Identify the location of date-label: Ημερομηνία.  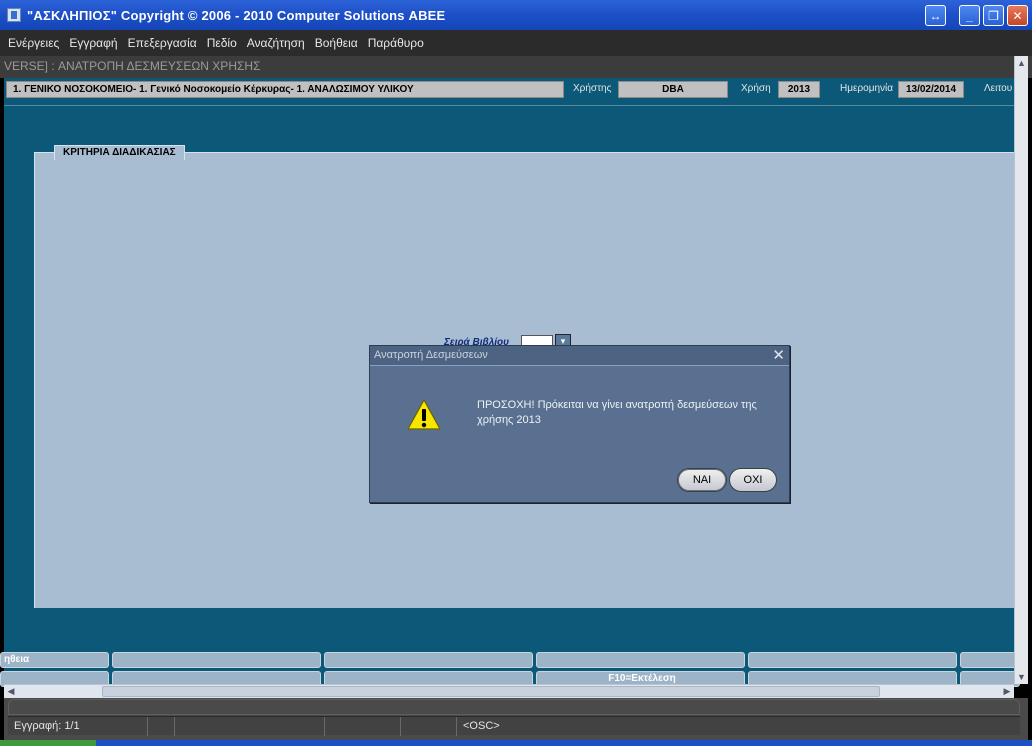
(867, 88).